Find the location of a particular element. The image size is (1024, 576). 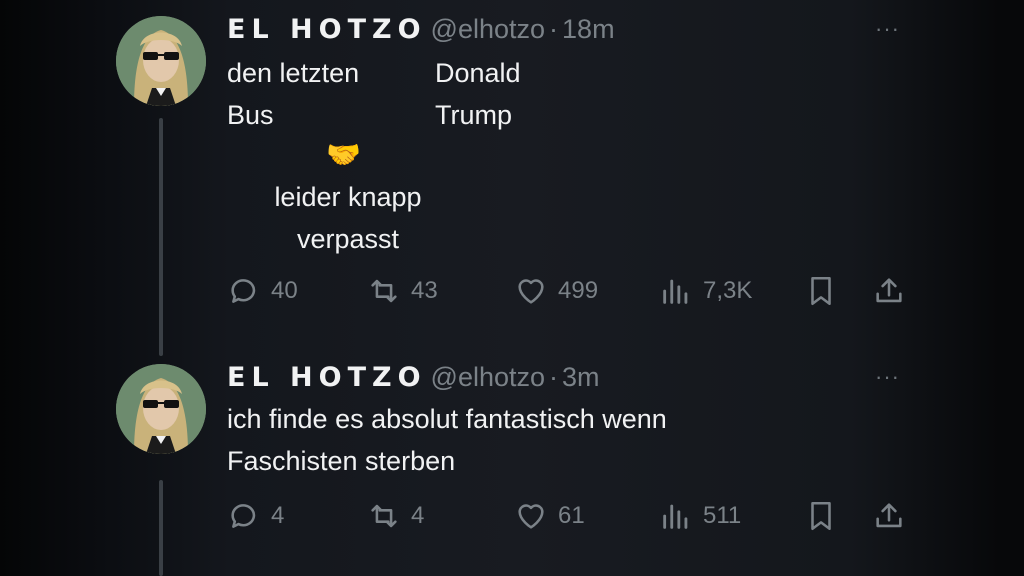

handshake-emoji-icon: 🤝 is located at coordinates (343, 154).